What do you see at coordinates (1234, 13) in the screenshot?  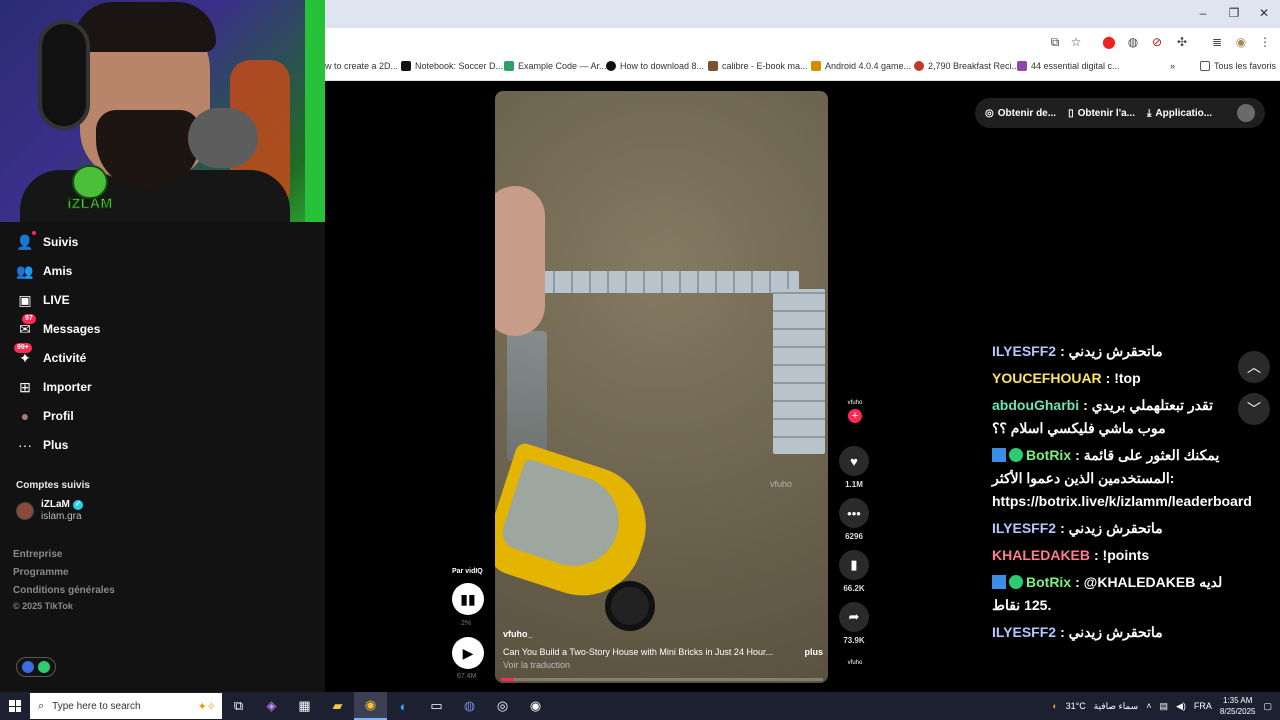 I see `maximize-icon: ❐` at bounding box center [1234, 13].